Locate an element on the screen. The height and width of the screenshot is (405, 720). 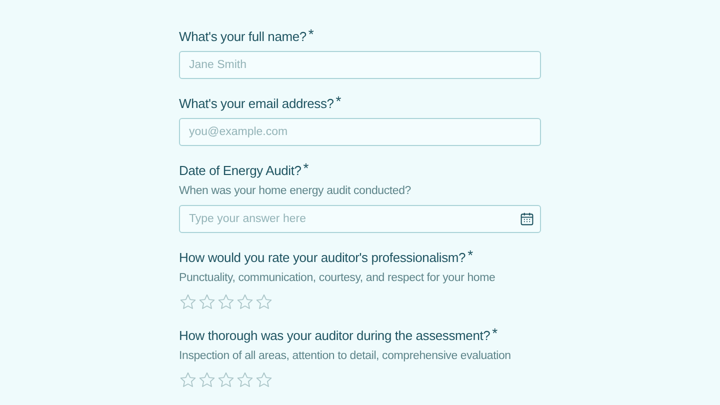
question-hint: When was your home energy audit conducted? is located at coordinates (295, 191).